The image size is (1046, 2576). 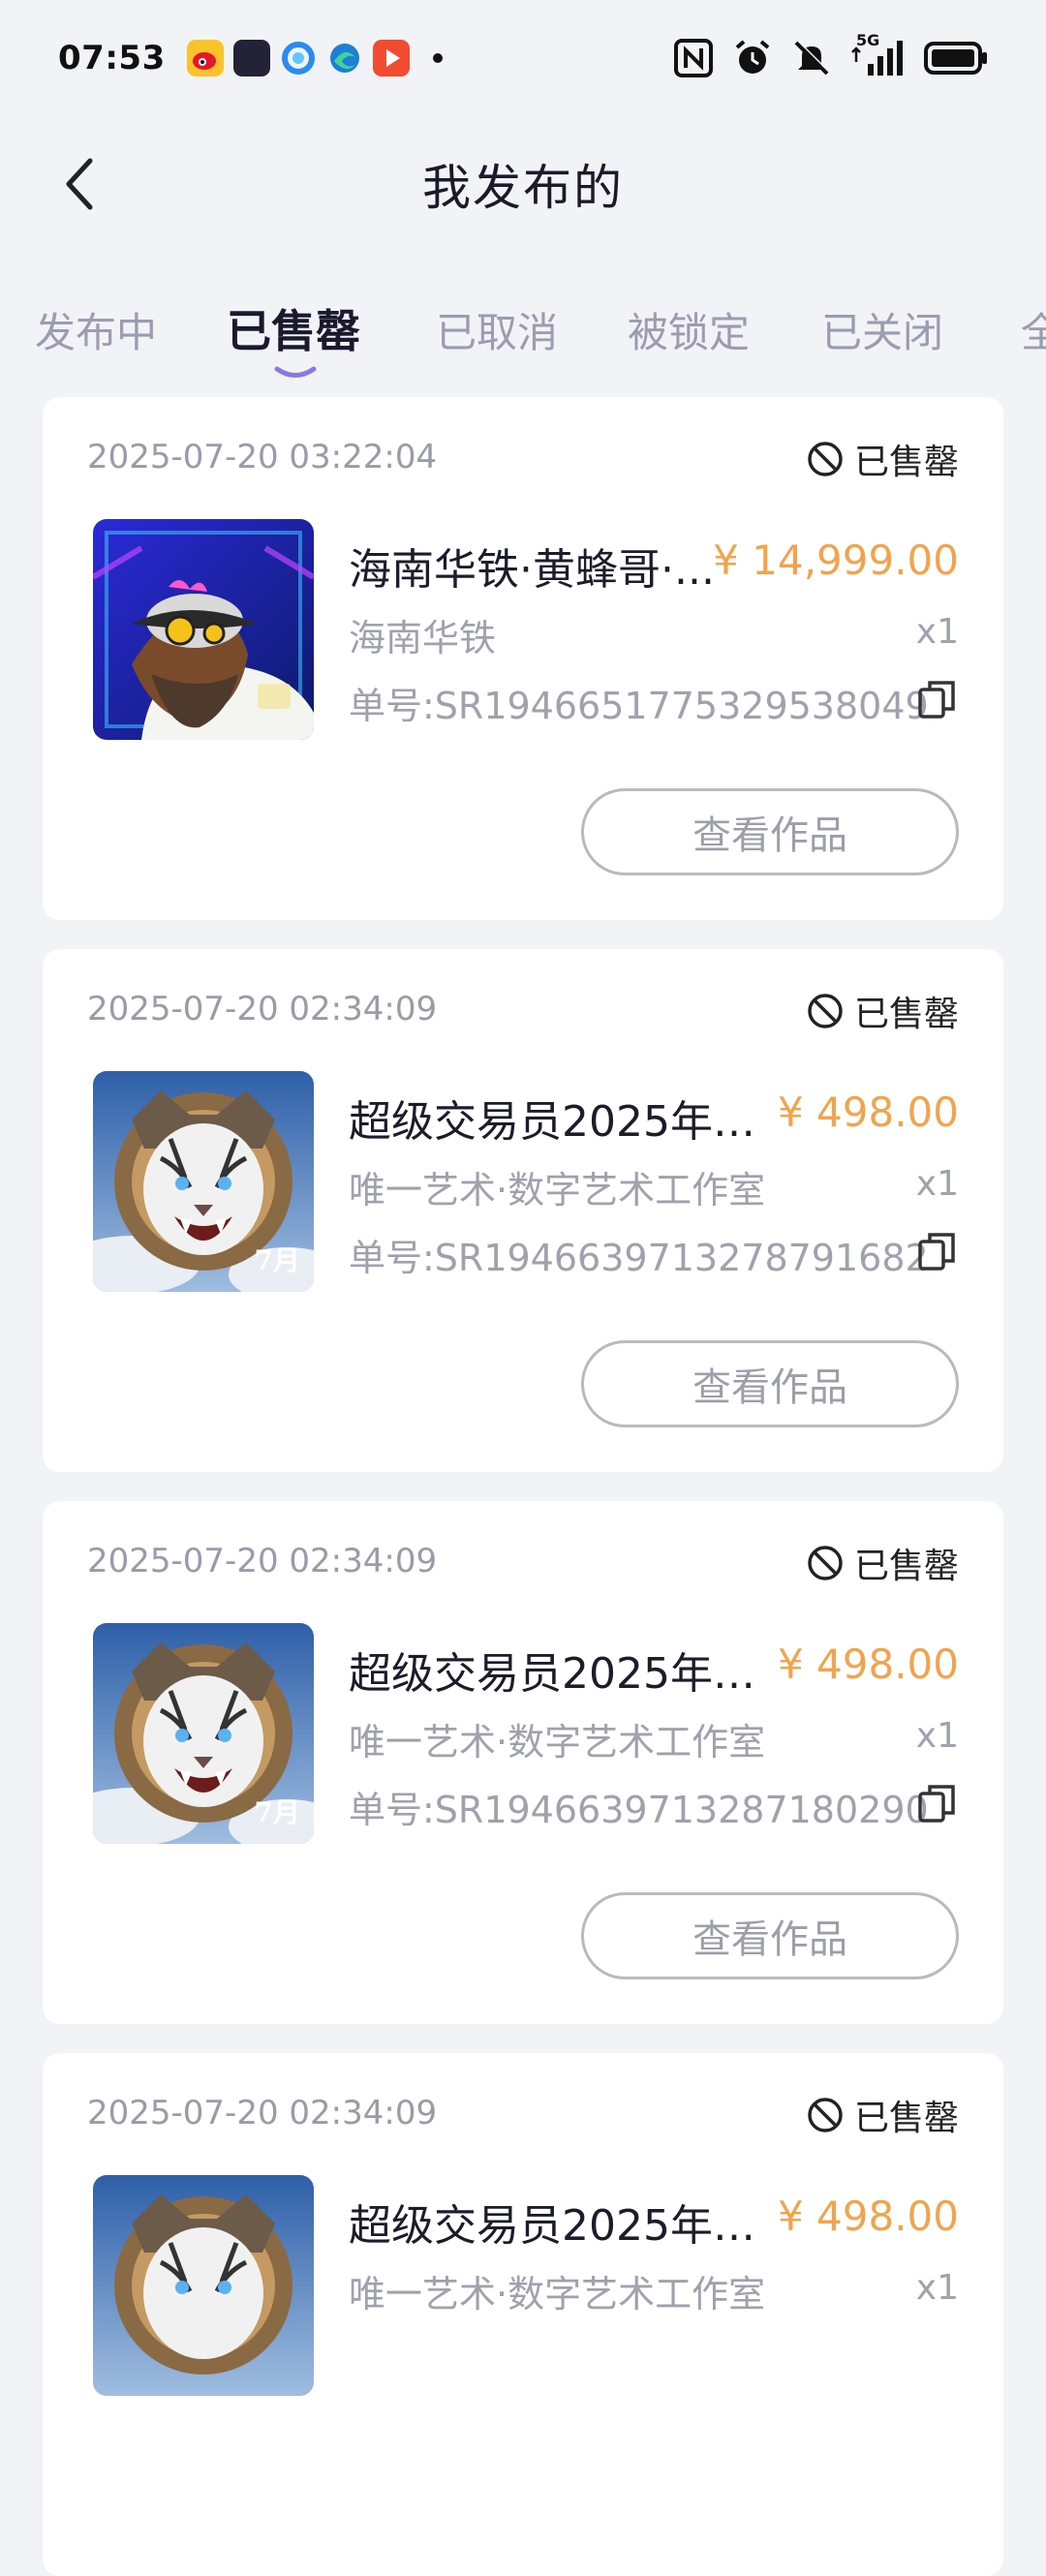 I want to click on tab-sold-out: 已售罄, so click(x=293, y=328).